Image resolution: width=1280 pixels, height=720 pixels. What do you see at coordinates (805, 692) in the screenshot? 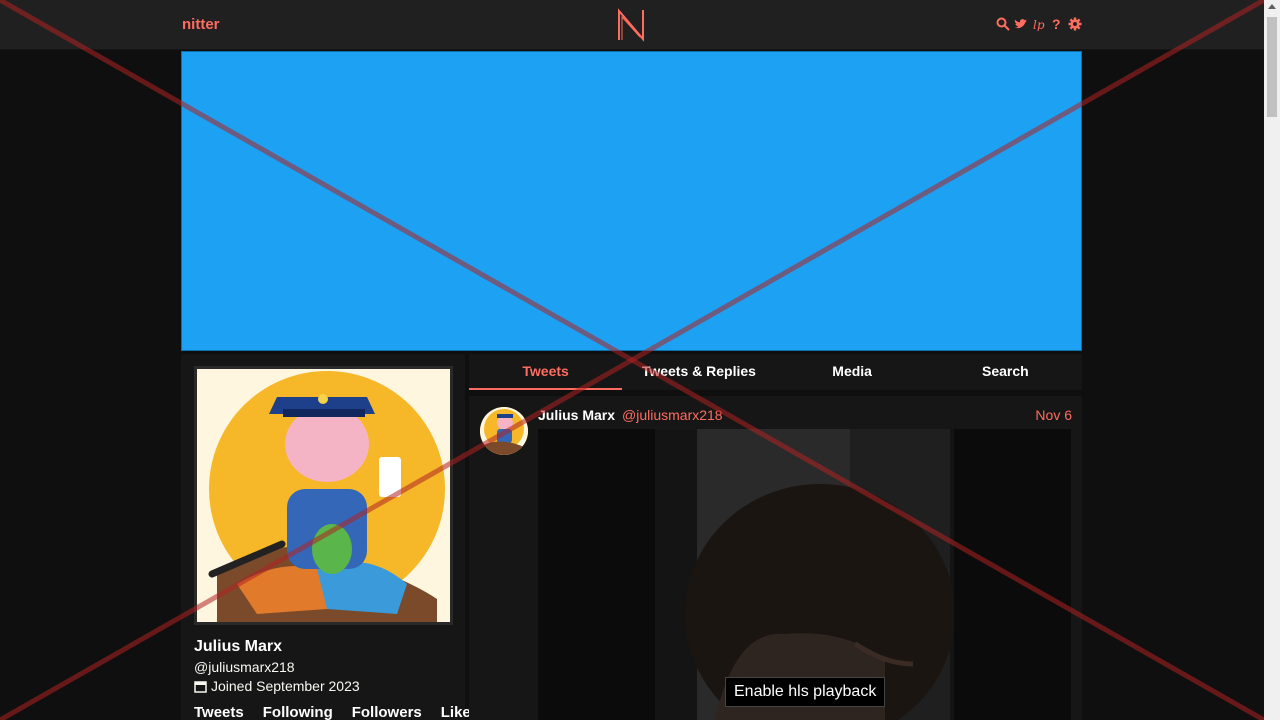
I see `enable-hls-button: Enable hls playback` at bounding box center [805, 692].